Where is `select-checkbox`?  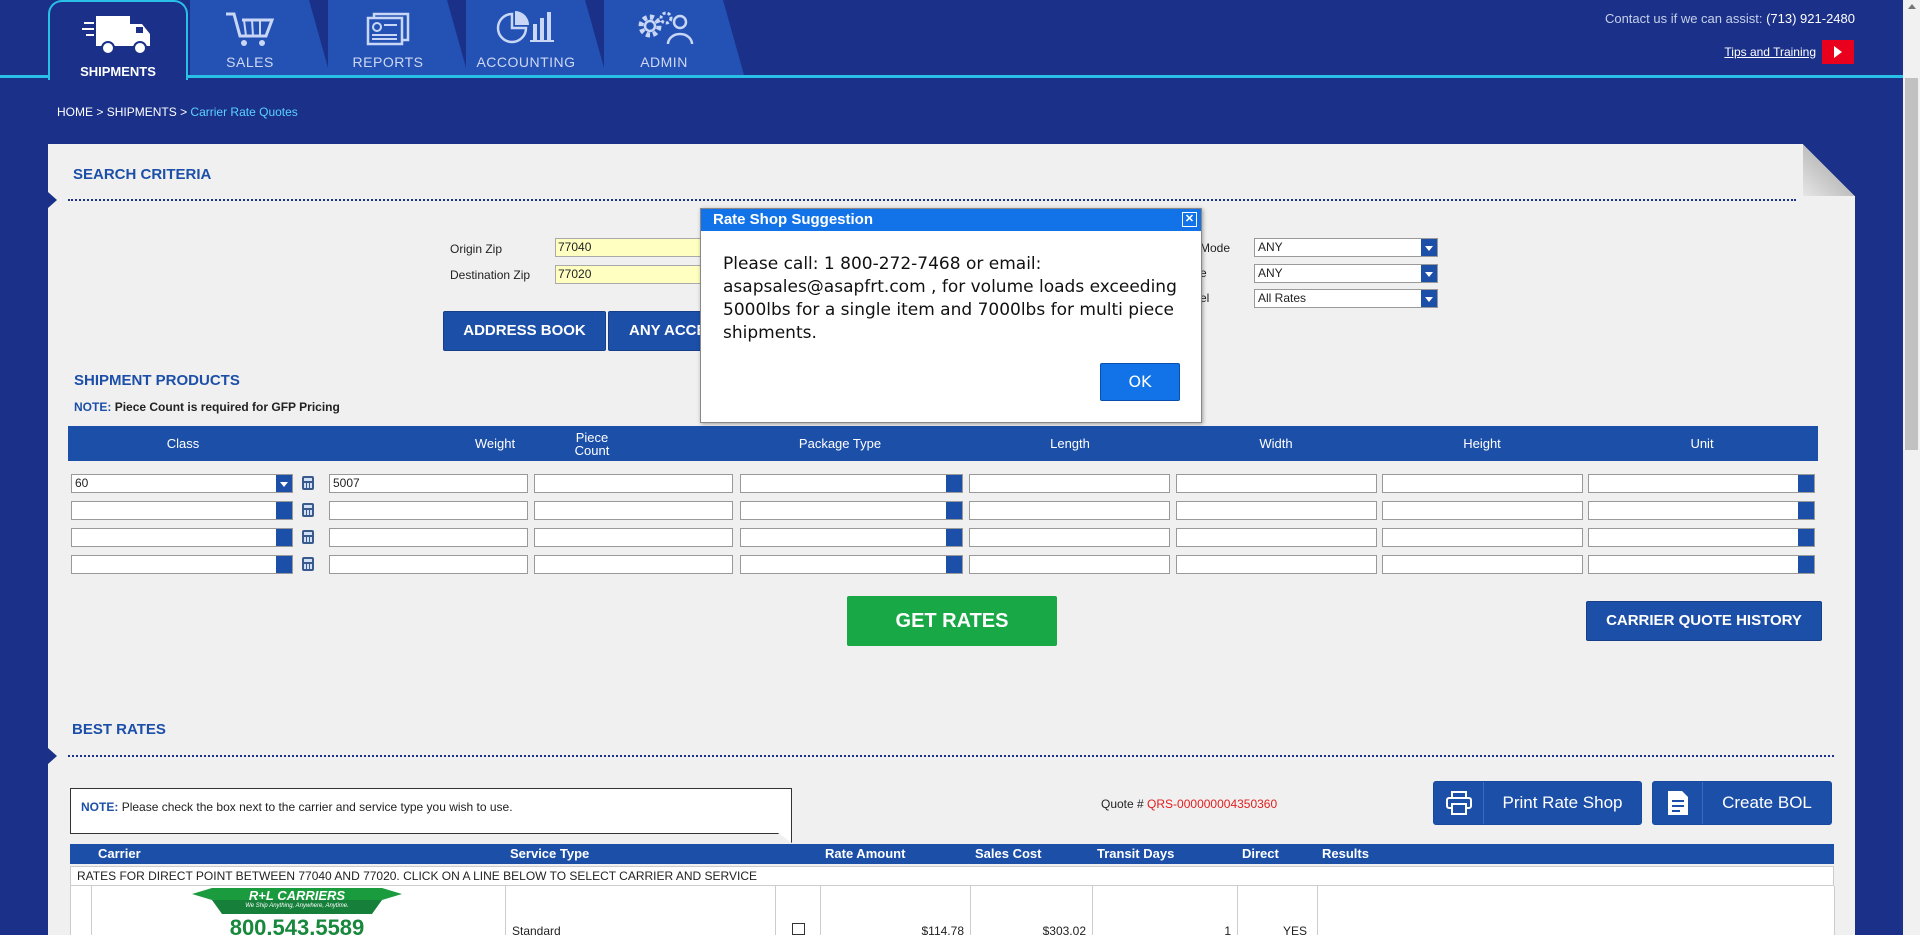
select-checkbox is located at coordinates (798, 929).